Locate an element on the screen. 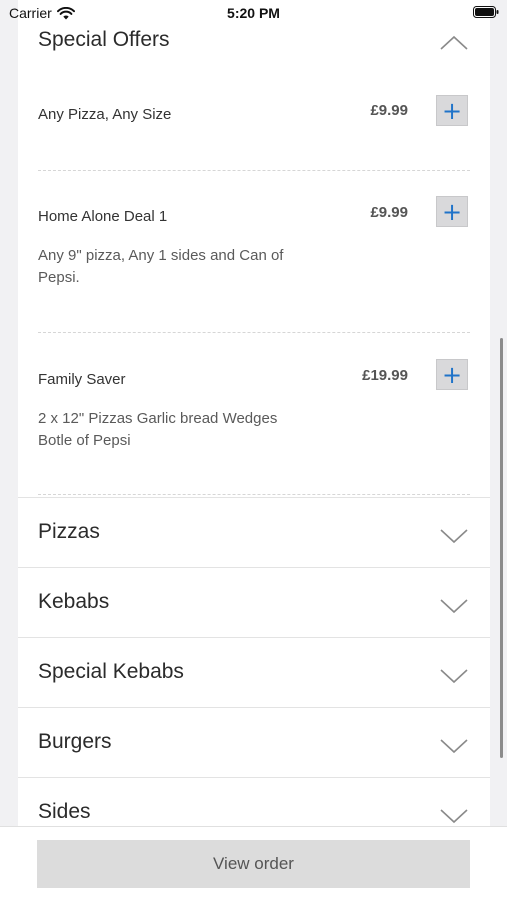  section-header-burgers: Burgers is located at coordinates (254, 742).